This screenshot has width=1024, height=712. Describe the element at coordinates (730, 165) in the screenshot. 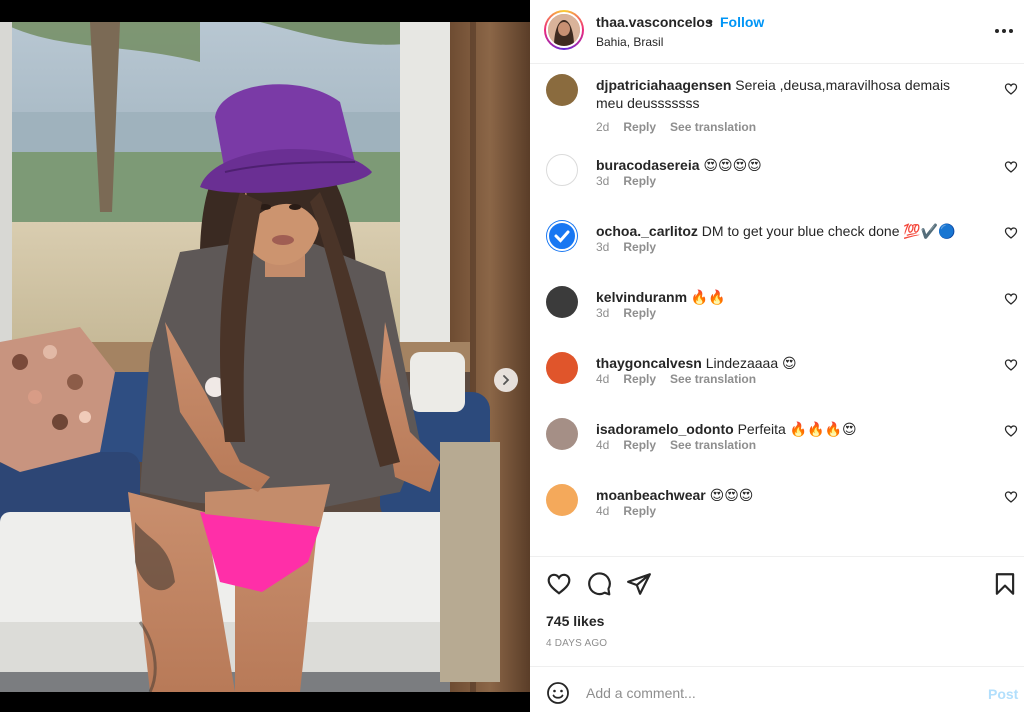

I see `comment-body: 😍😍😍😍` at that location.